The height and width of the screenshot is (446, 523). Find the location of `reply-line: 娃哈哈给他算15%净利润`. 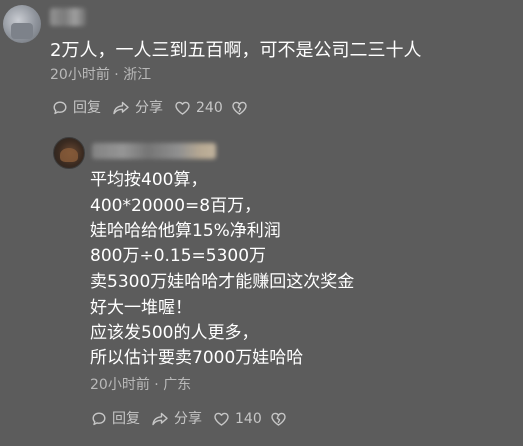

reply-line: 娃哈哈给他算15%净利润 is located at coordinates (185, 231).